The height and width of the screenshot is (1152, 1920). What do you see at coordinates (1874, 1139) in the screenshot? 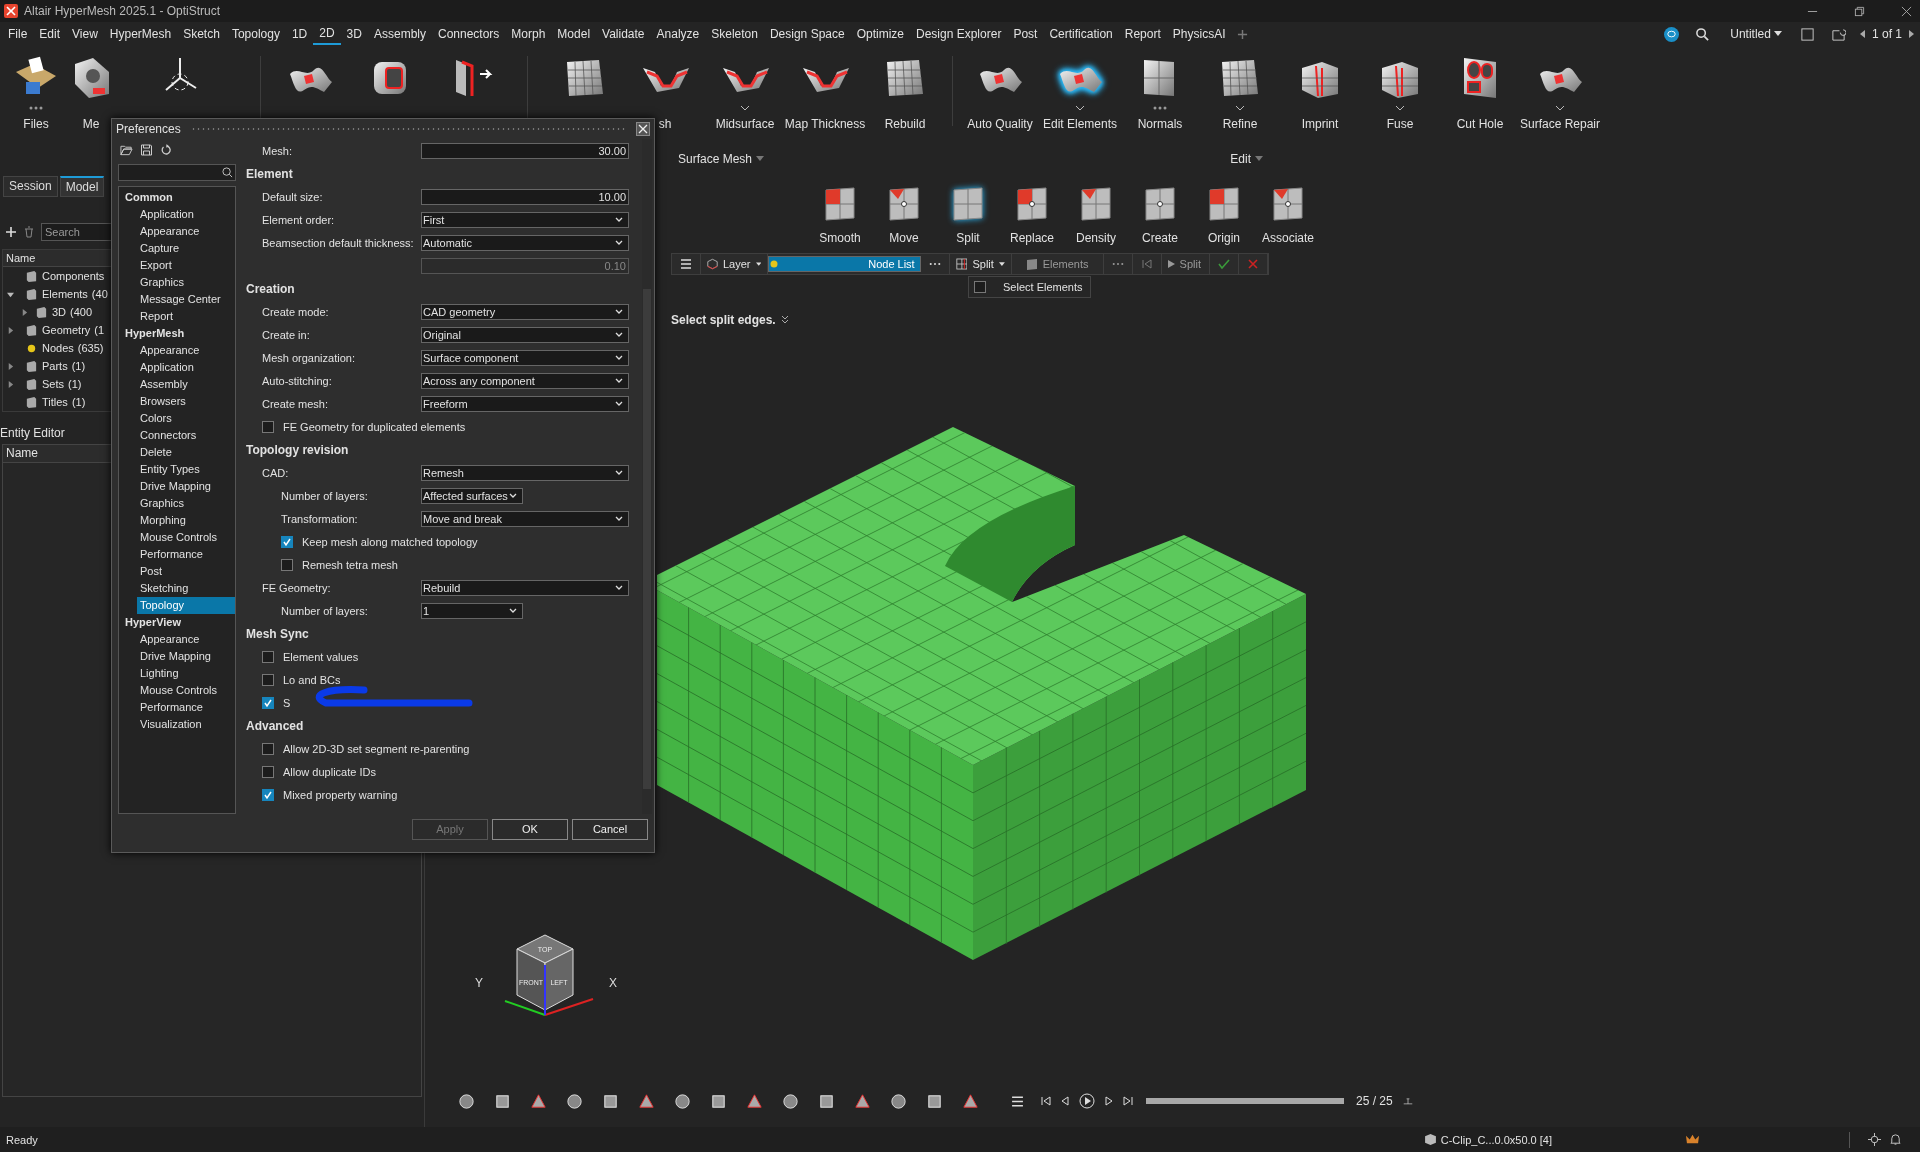
I see `crosshair-icon` at bounding box center [1874, 1139].